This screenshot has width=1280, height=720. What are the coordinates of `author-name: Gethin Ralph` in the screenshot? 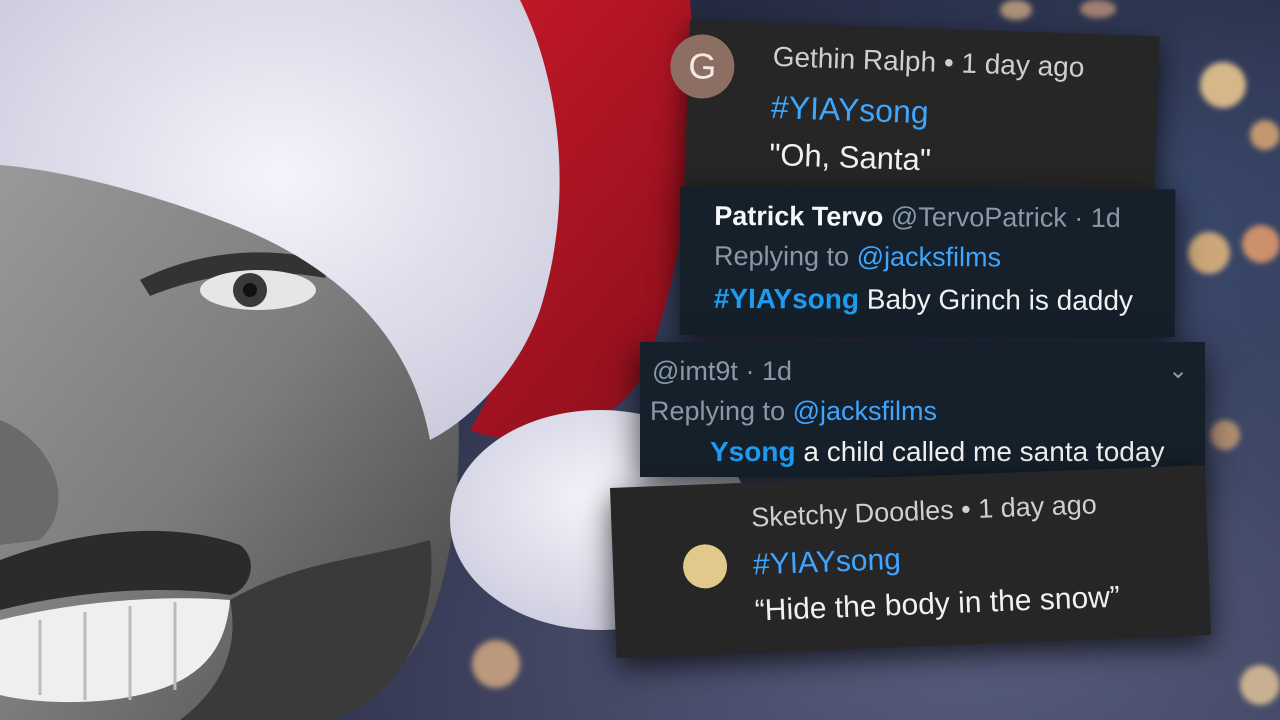 It's located at (854, 59).